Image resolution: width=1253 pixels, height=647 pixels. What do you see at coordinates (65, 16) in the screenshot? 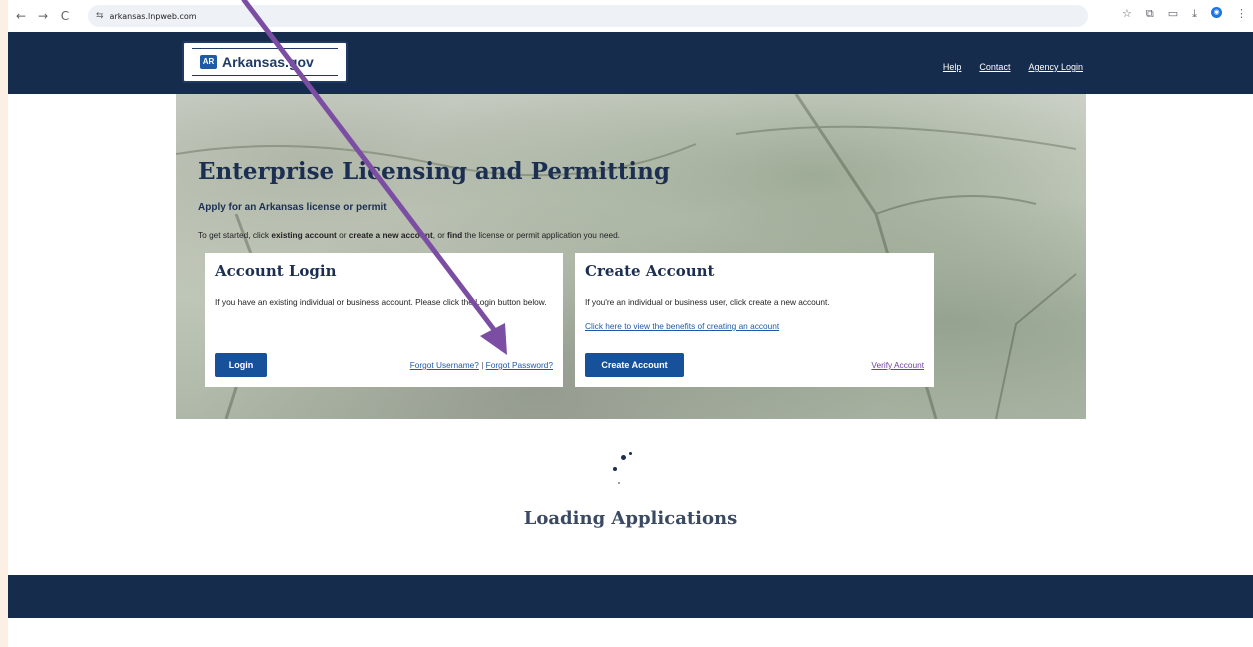
I see `reload-icon: C` at bounding box center [65, 16].